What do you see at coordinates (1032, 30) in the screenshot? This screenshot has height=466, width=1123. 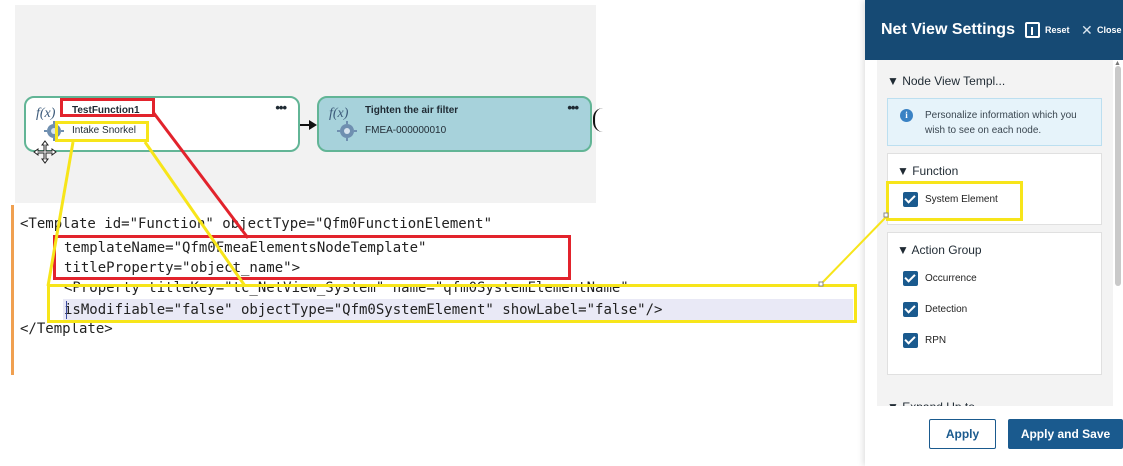 I see `reset-icon` at bounding box center [1032, 30].